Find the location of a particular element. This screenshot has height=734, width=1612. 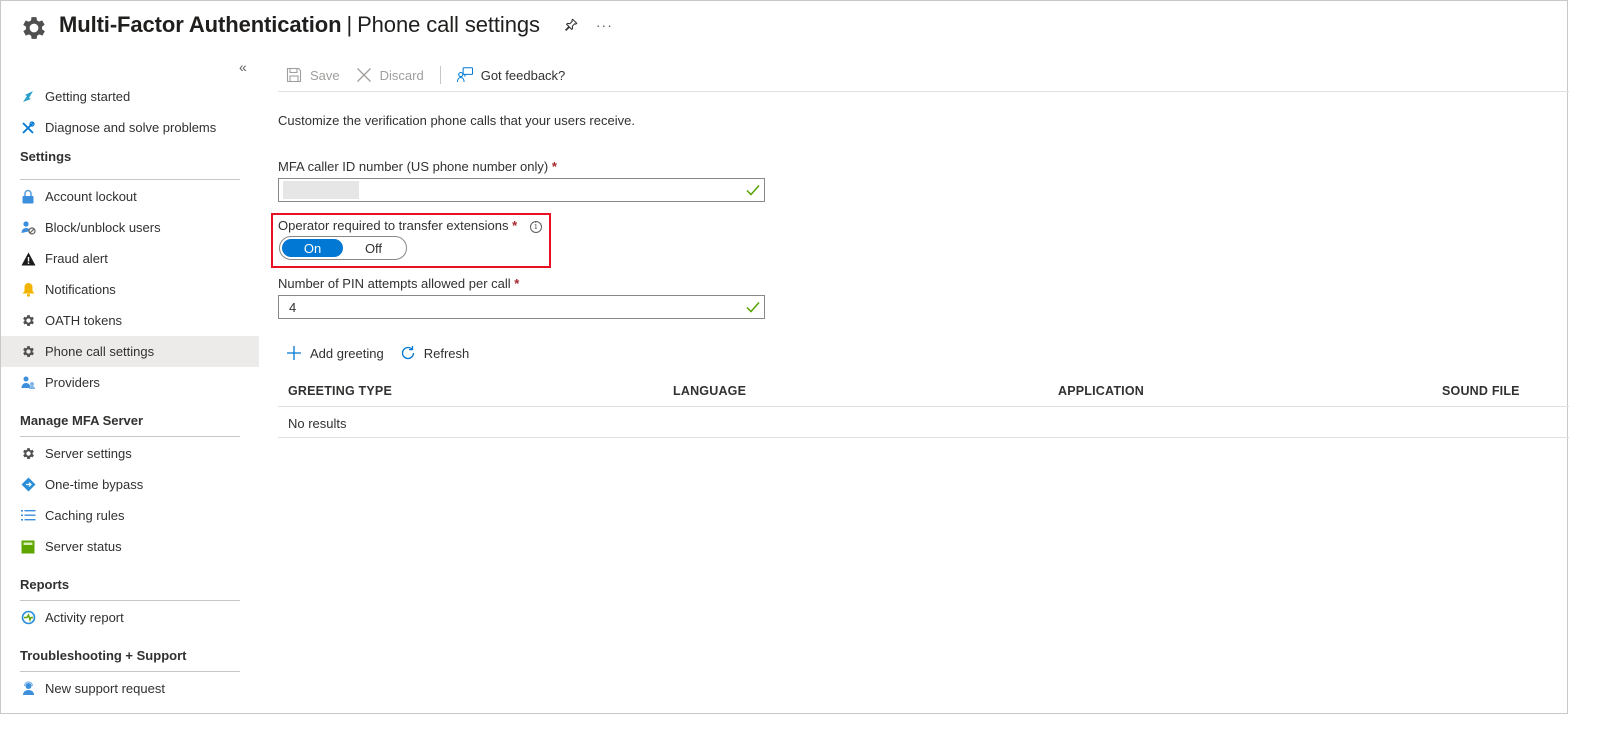

sidebar-item-label: Server status is located at coordinates (83, 546).